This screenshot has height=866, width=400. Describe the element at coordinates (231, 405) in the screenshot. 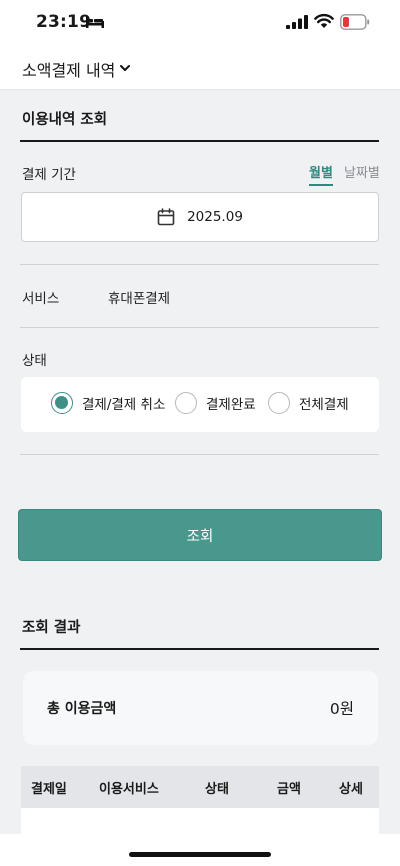

I see `radio-label: 결제완료` at that location.